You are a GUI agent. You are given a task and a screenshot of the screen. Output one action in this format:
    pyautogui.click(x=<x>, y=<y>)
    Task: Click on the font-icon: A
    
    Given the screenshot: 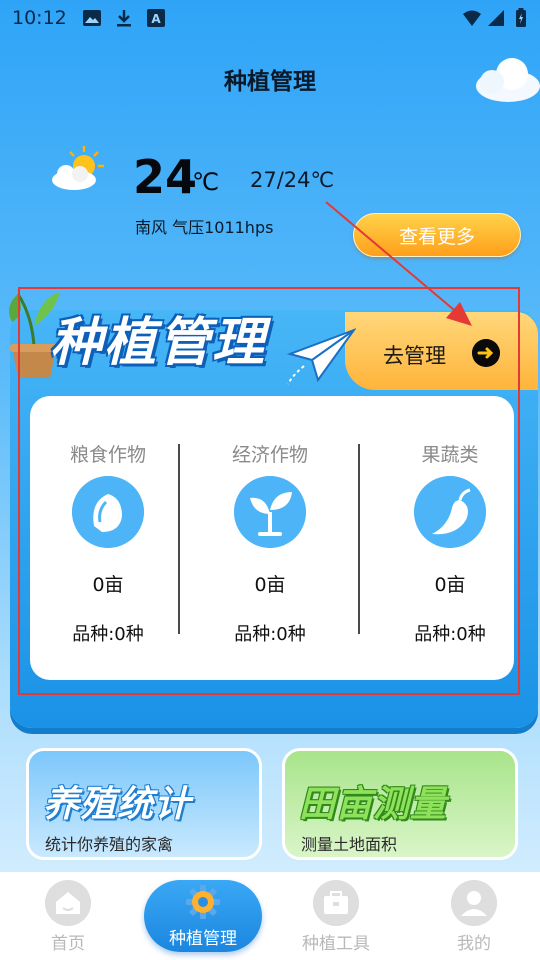 What is the action you would take?
    pyautogui.click(x=156, y=18)
    